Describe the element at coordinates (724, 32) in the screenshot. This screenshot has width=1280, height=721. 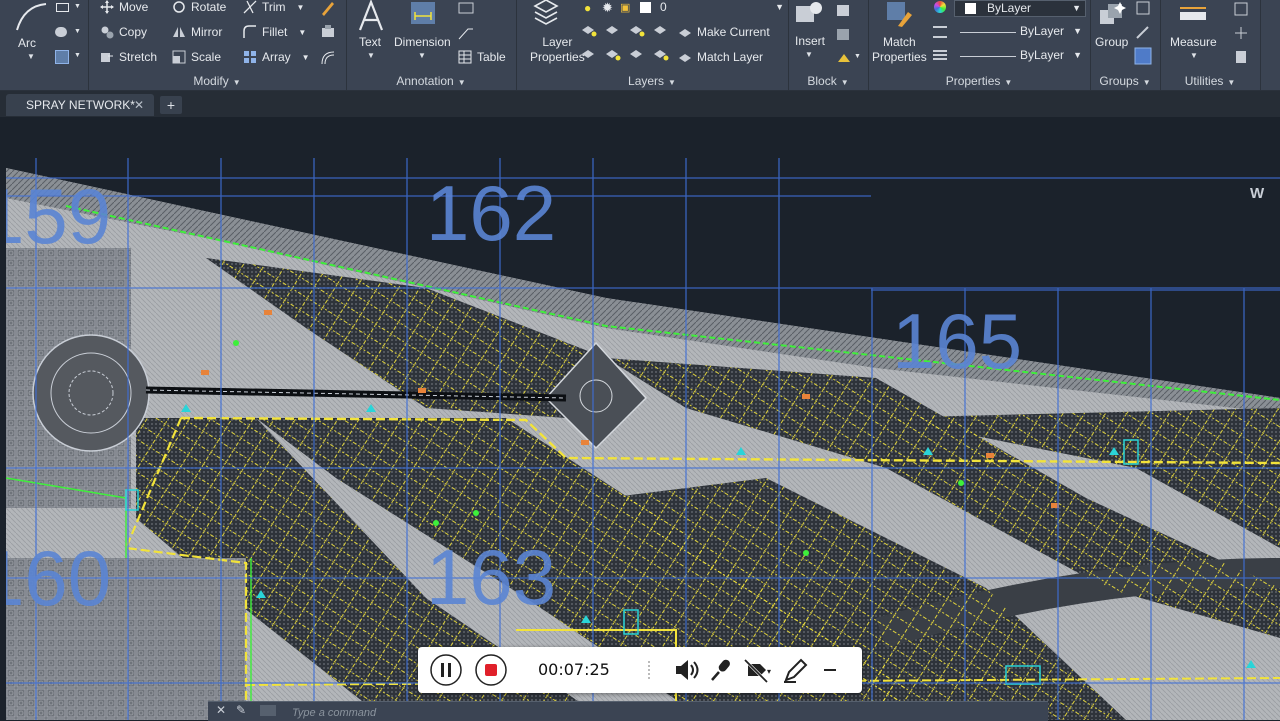
I see `make-current-button: Make Current` at that location.